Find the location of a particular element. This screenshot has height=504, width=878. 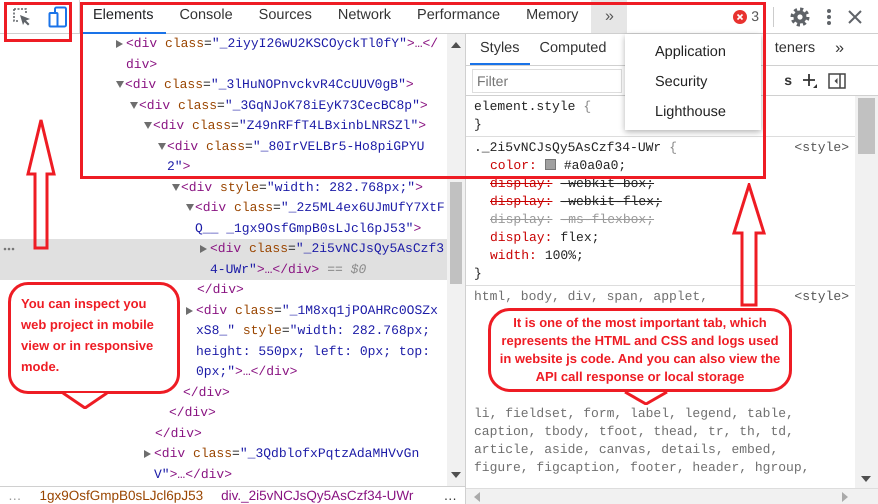

breadcrumb: div._2i5vNCJsQy5AsCzf34-UWr is located at coordinates (317, 495).